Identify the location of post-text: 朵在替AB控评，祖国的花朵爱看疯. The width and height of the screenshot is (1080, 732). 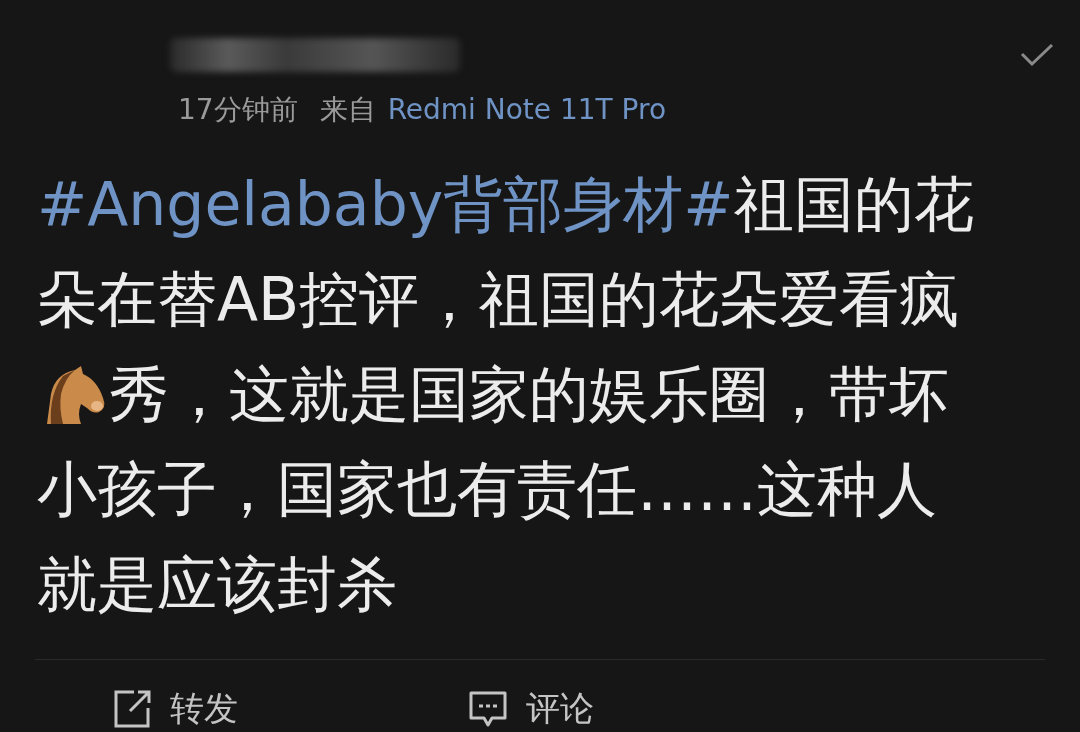
(498, 300).